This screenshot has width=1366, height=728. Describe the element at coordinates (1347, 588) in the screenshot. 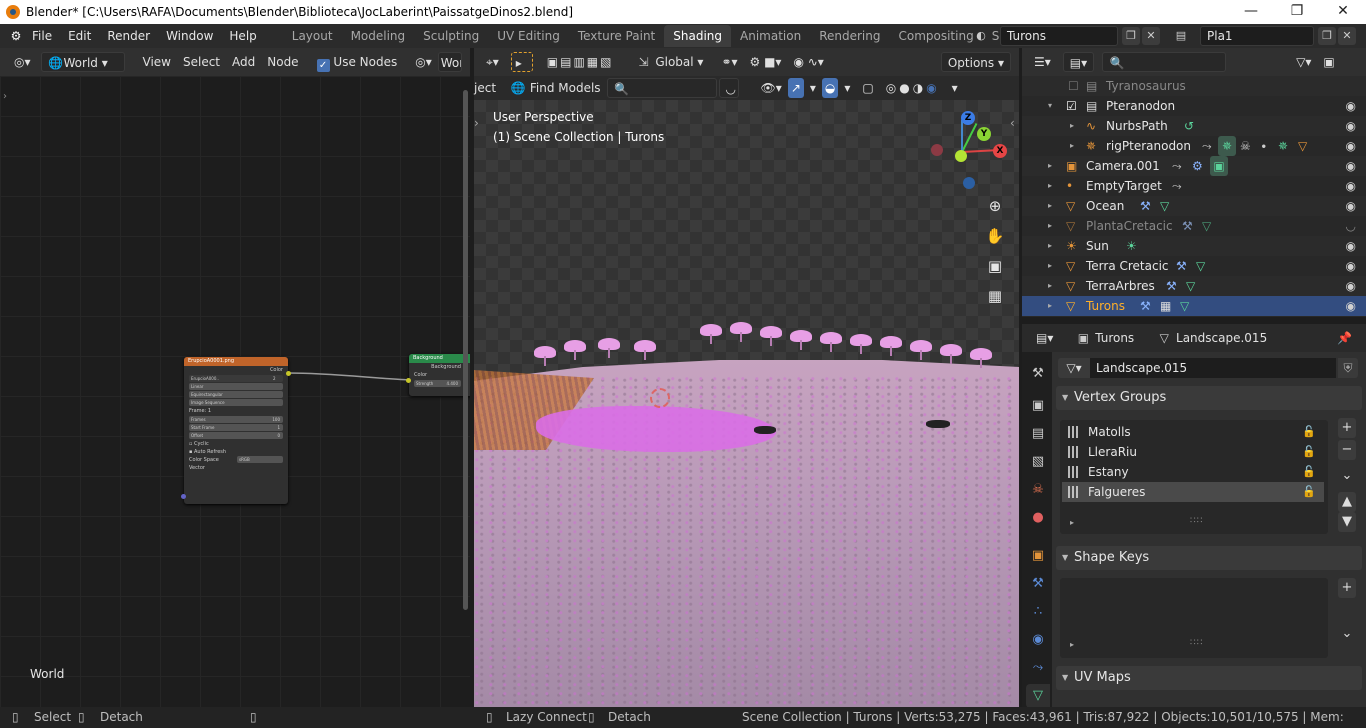

I see `add-shape-key-button: +` at that location.